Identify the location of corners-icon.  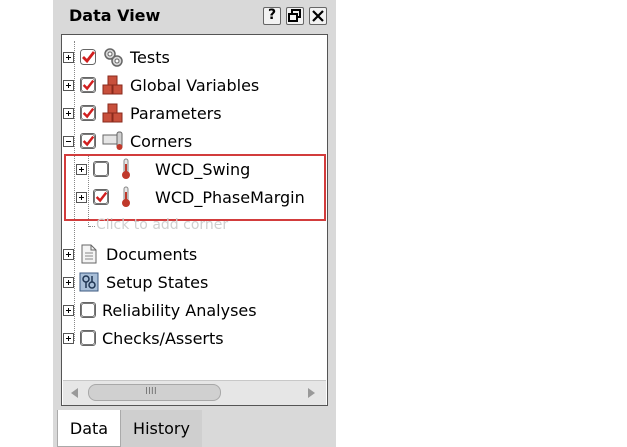
(112, 140).